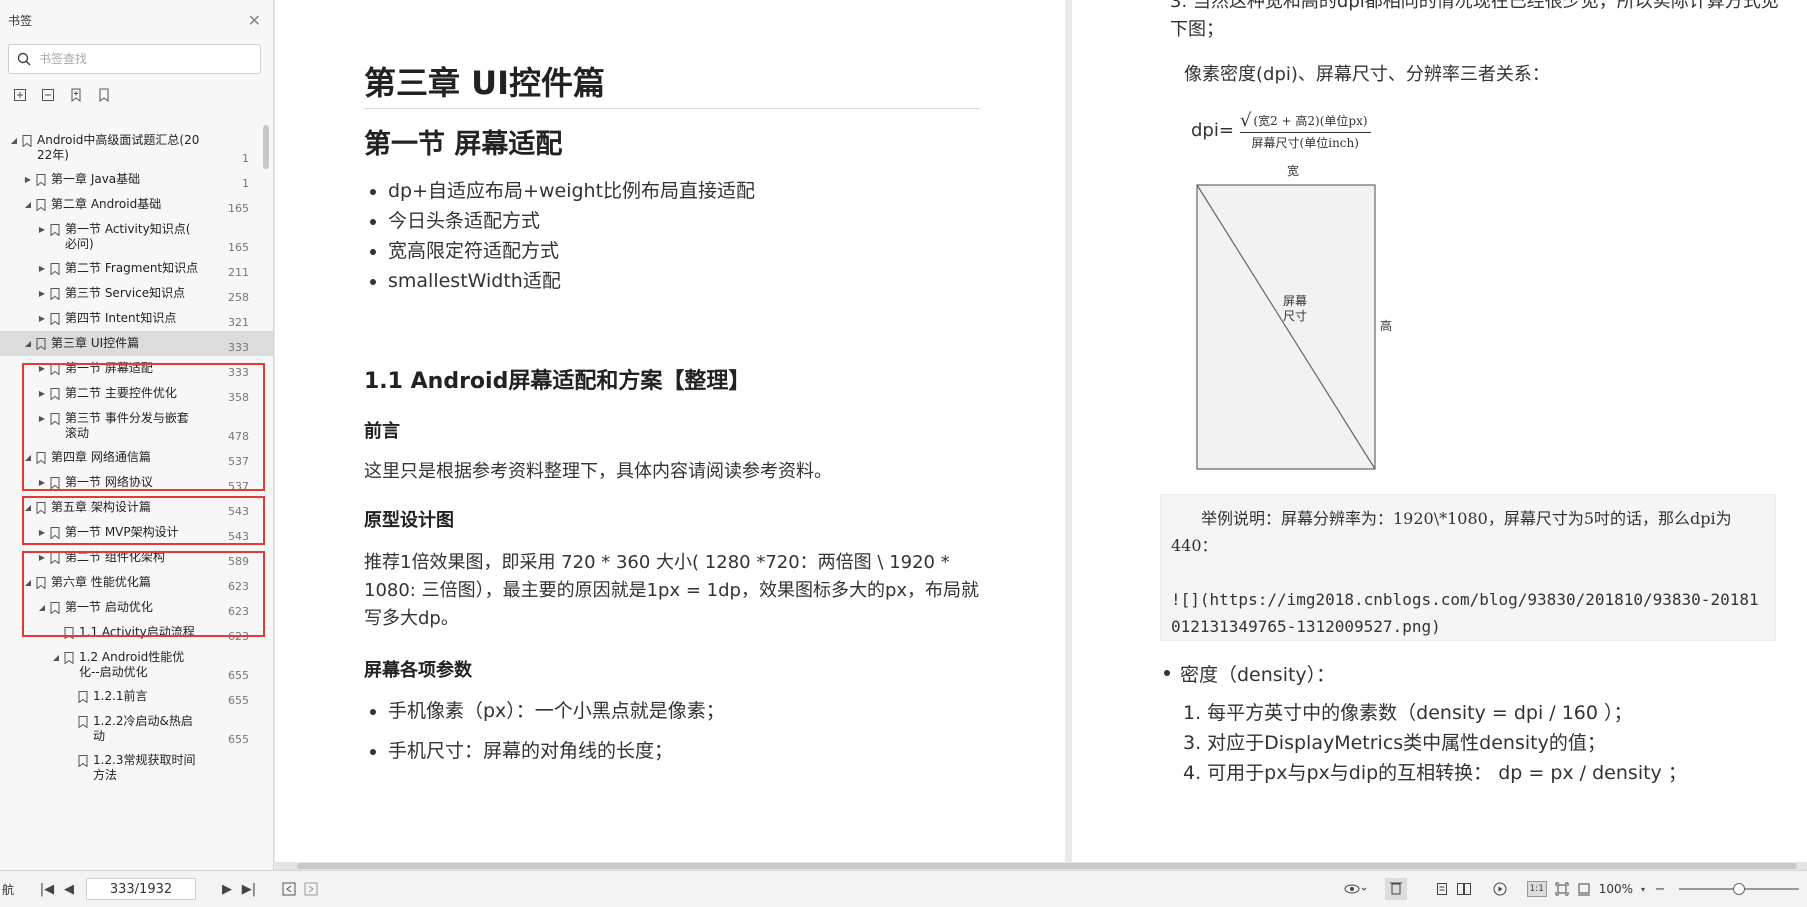 The width and height of the screenshot is (1807, 907). I want to click on preface-heading: 前言, so click(382, 431).